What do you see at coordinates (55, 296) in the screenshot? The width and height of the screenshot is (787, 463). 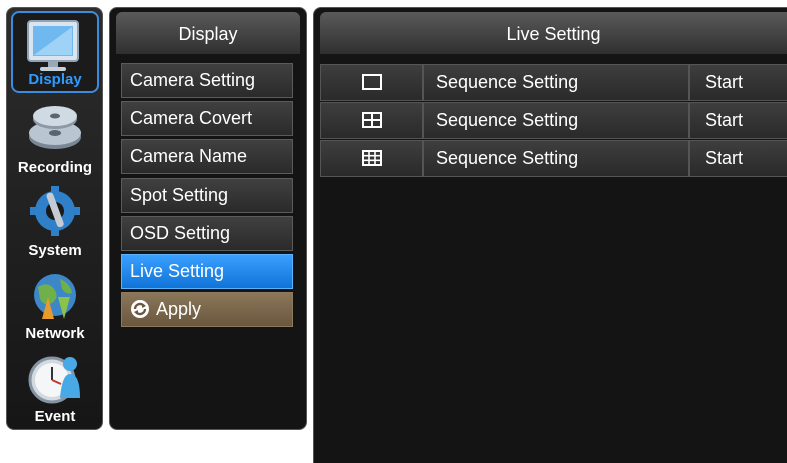 I see `globe-arrows-icon` at bounding box center [55, 296].